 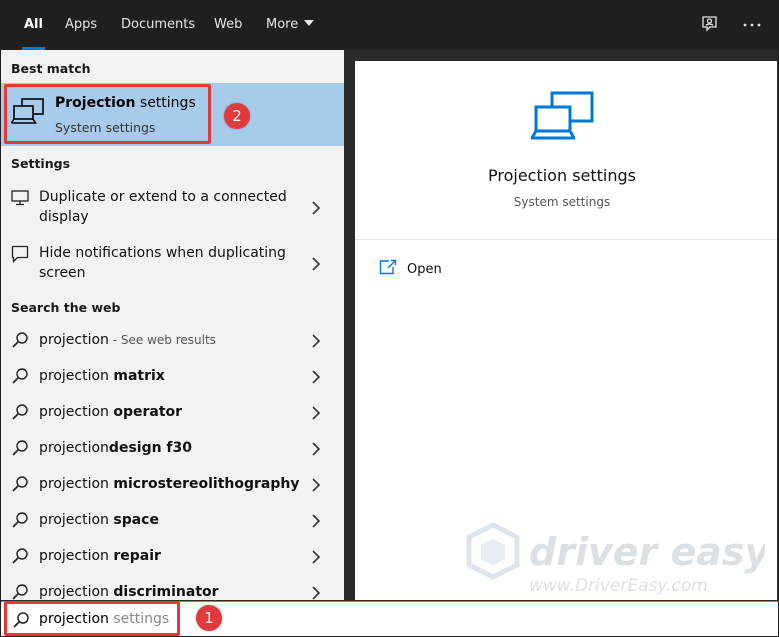 I want to click on web-result-label: projection repair, so click(x=100, y=556).